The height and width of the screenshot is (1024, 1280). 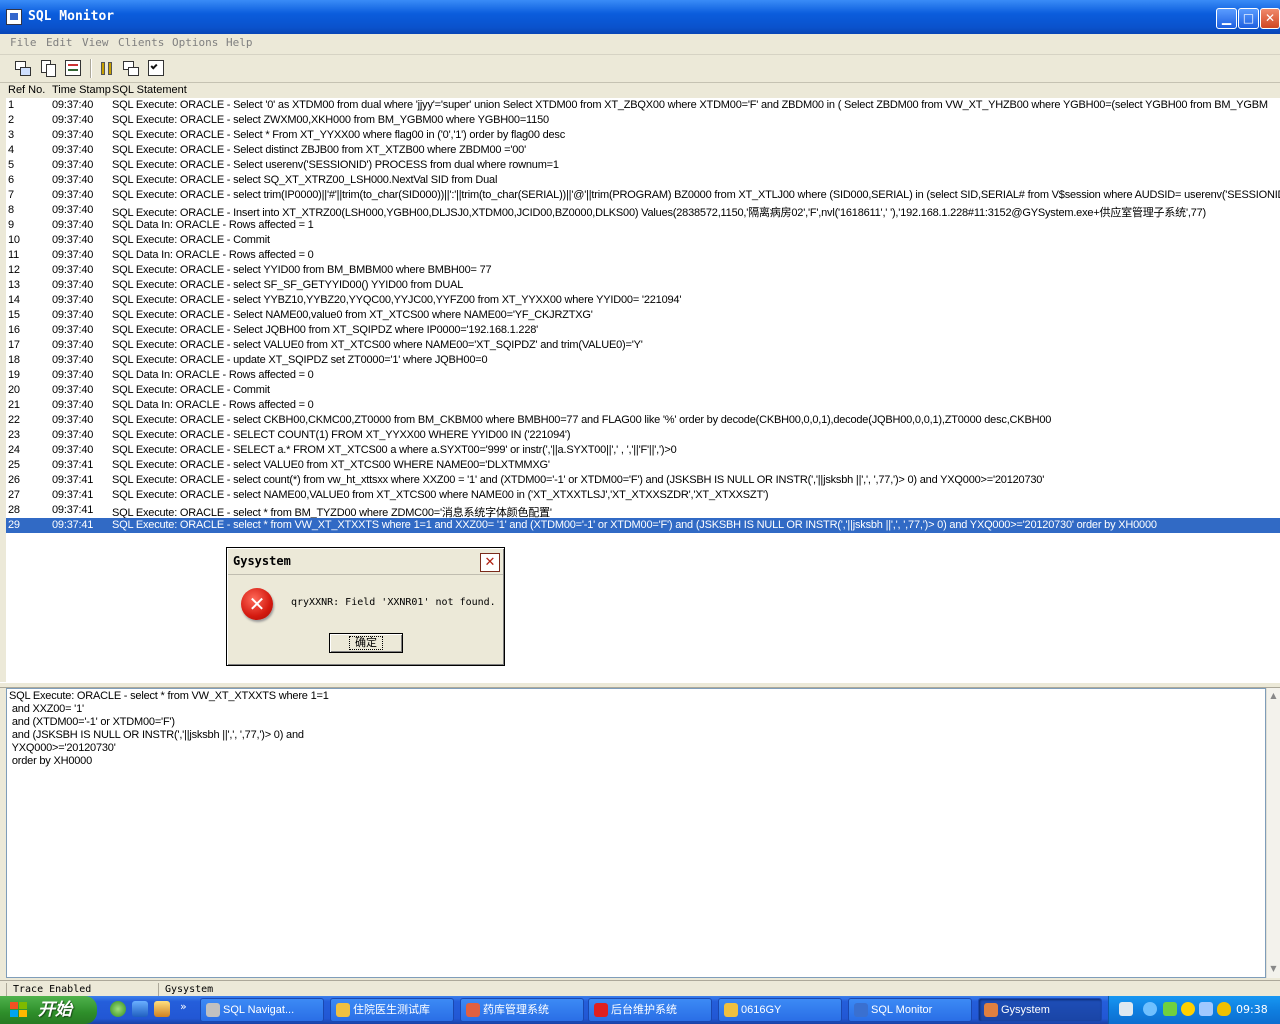 What do you see at coordinates (490, 562) in the screenshot?
I see `dialog-close-button: ✕` at bounding box center [490, 562].